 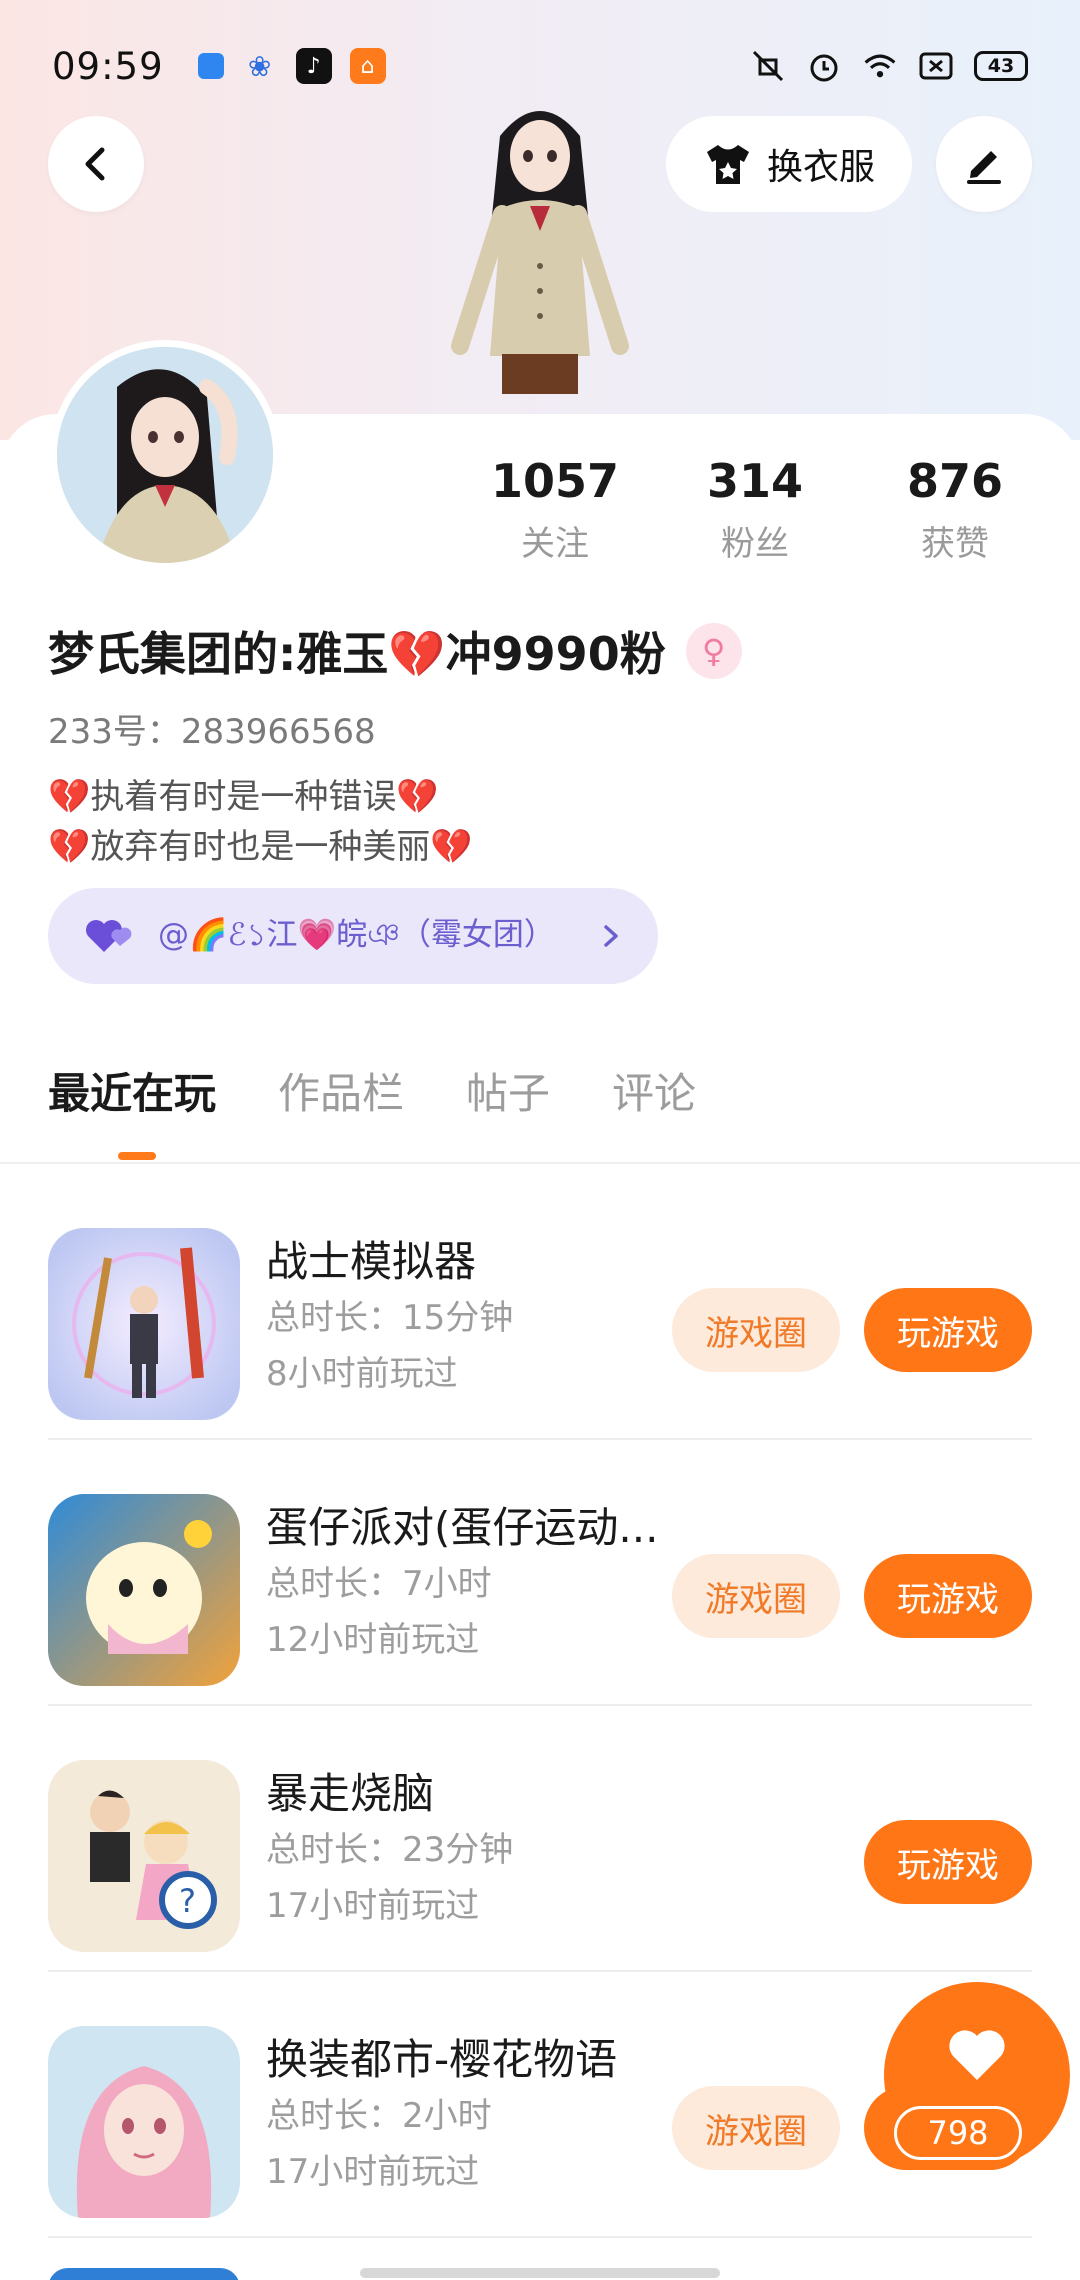 I want to click on change-outfit-label: 换衣服, so click(x=820, y=167).